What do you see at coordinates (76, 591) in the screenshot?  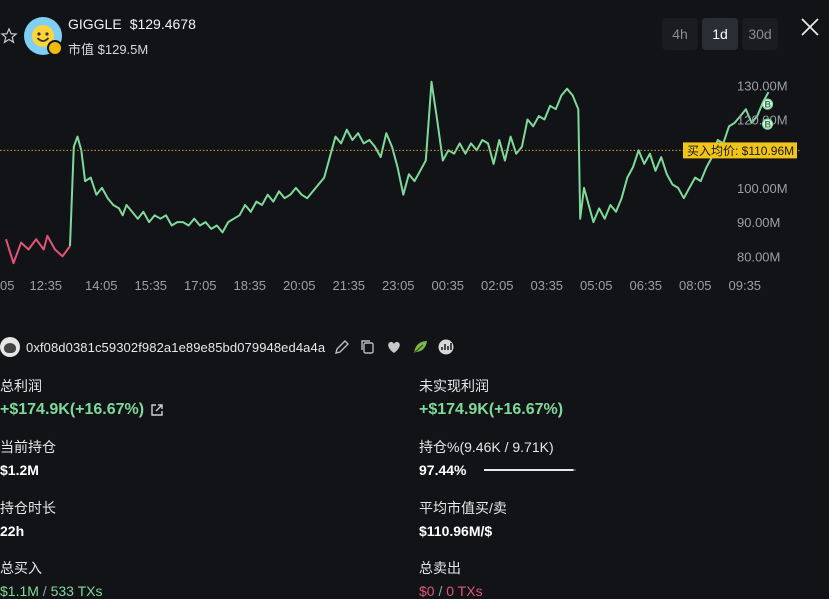 I see `total-buy-txs: 533 TXs` at bounding box center [76, 591].